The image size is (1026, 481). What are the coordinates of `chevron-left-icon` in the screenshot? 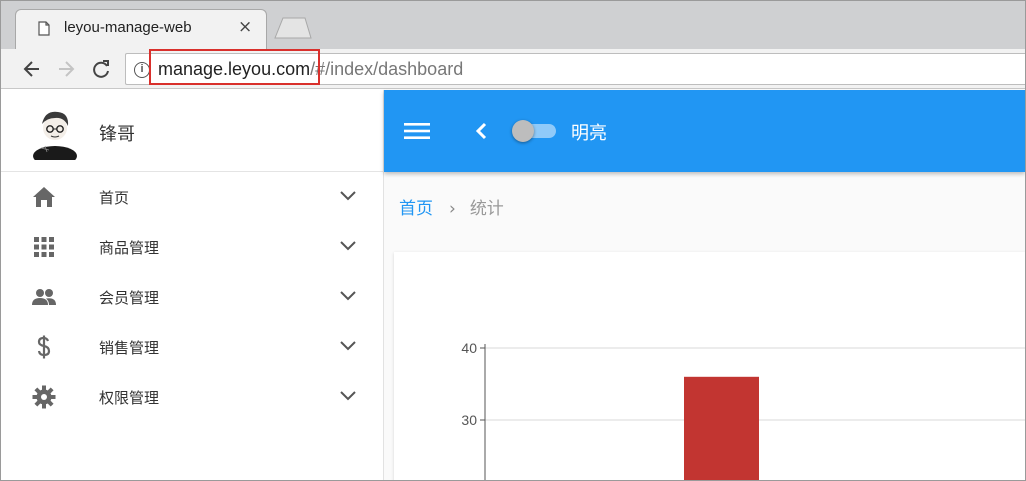 It's located at (481, 131).